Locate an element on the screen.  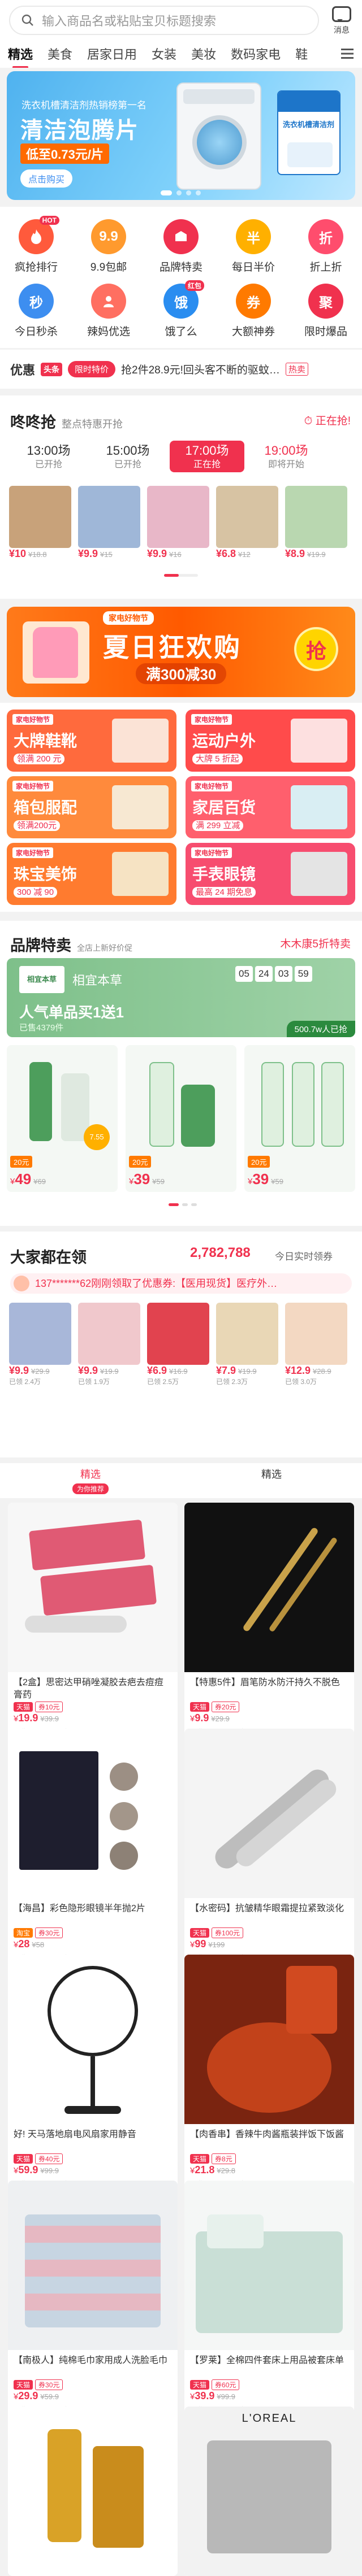
everyone-item: ¥9.9 ¥19.9 已领 1.9万 is located at coordinates (109, 1344).